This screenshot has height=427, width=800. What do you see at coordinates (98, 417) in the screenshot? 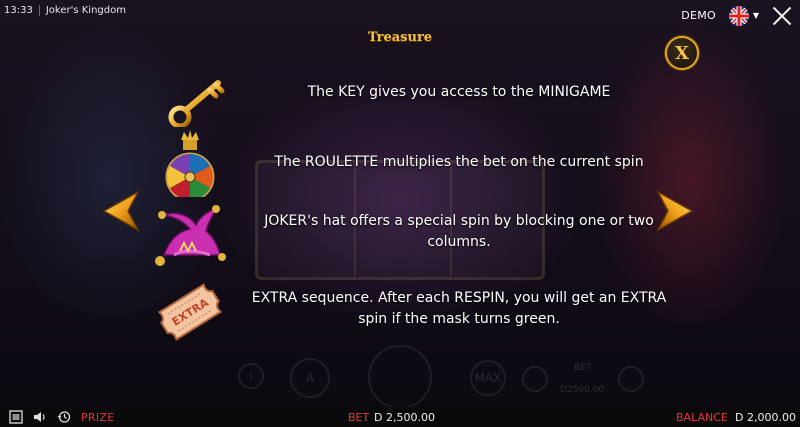
I see `prize-button: PRIZE` at bounding box center [98, 417].